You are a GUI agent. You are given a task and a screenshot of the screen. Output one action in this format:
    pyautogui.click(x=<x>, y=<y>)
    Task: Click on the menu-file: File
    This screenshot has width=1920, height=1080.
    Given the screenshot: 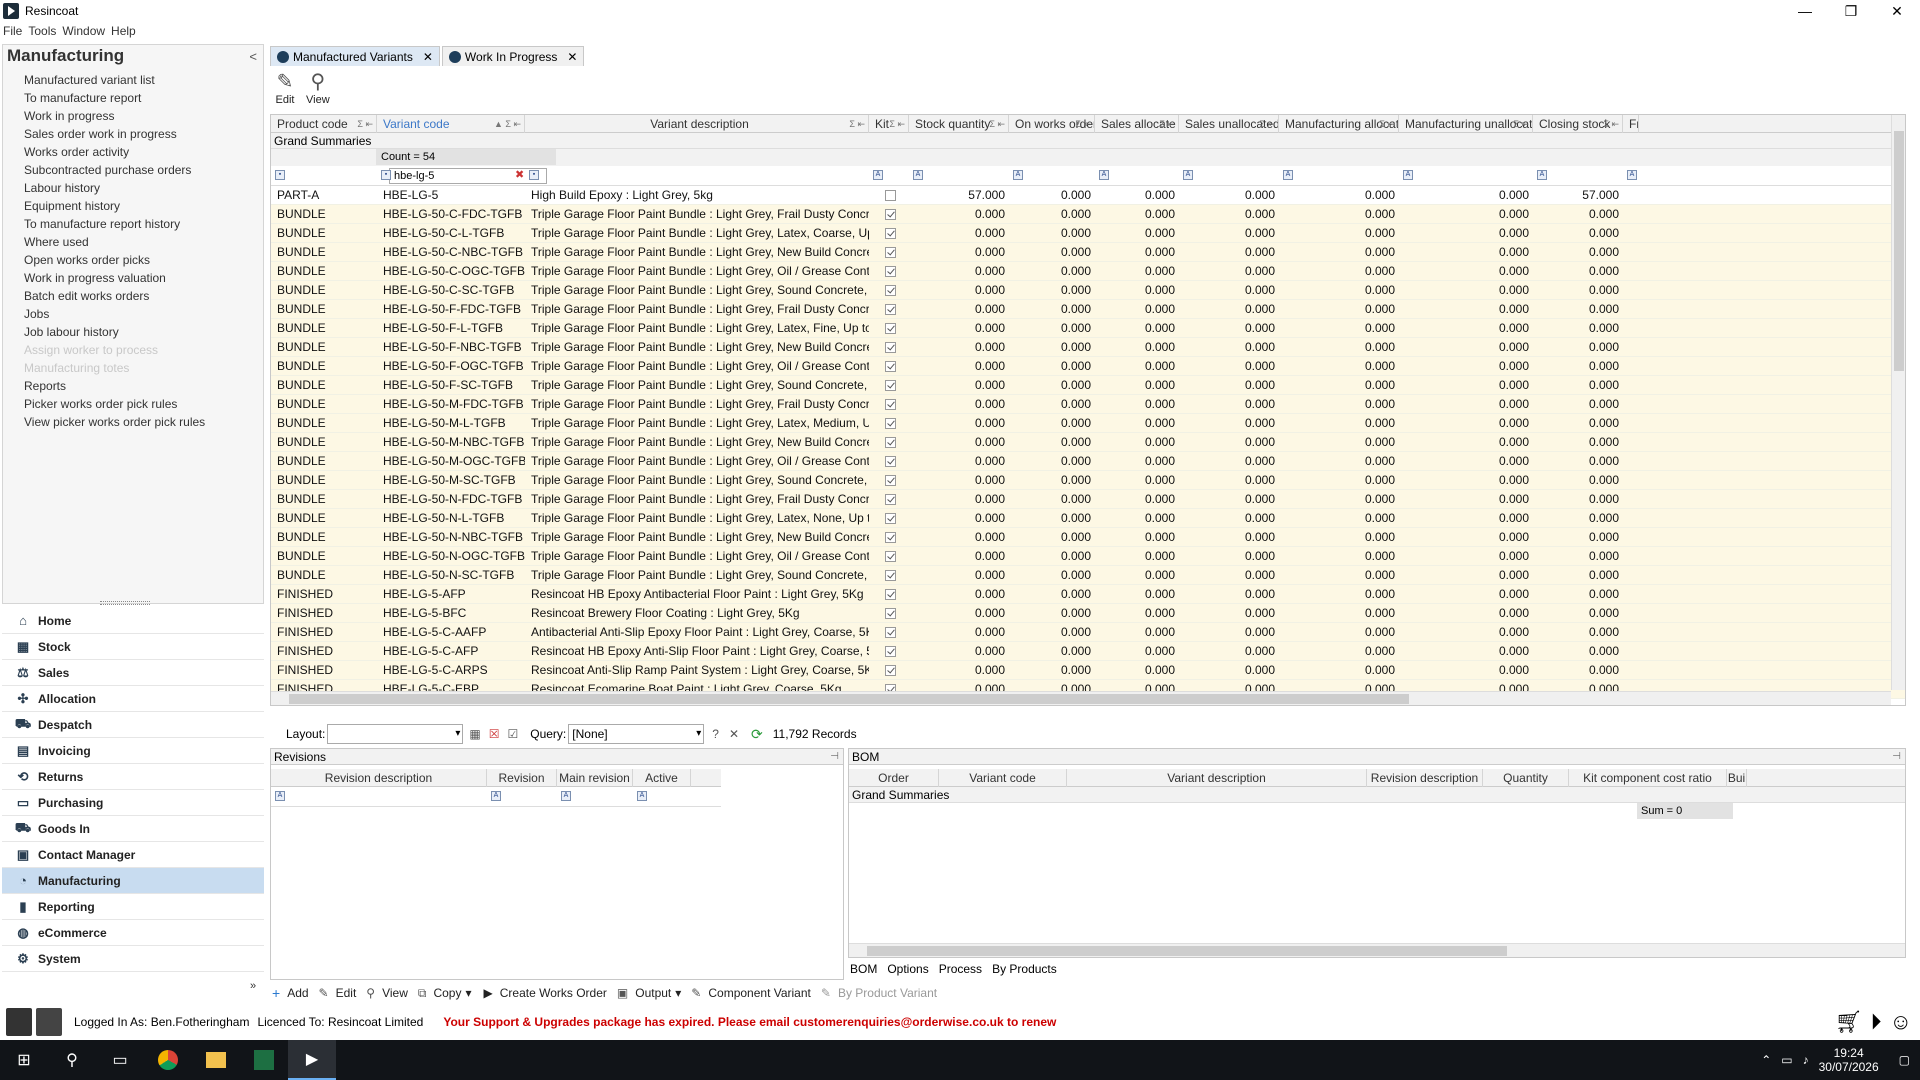 What is the action you would take?
    pyautogui.click(x=12, y=33)
    